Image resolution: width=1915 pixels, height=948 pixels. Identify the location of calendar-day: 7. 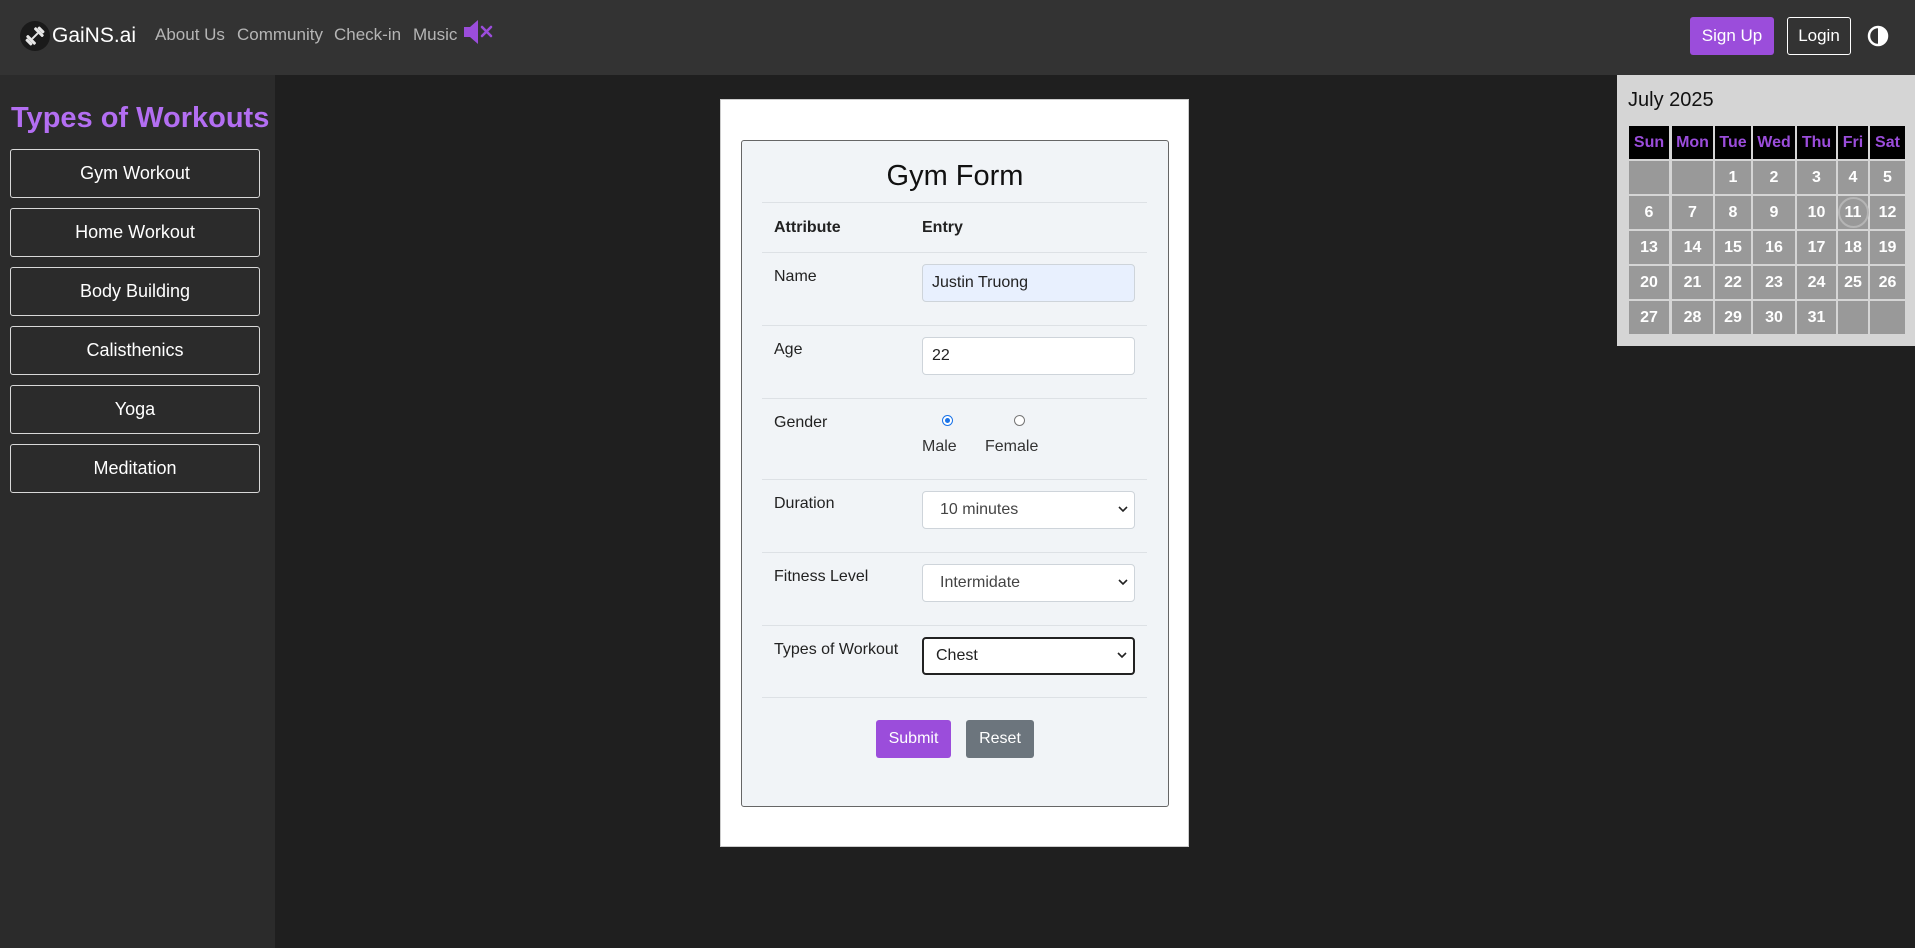
(1692, 212).